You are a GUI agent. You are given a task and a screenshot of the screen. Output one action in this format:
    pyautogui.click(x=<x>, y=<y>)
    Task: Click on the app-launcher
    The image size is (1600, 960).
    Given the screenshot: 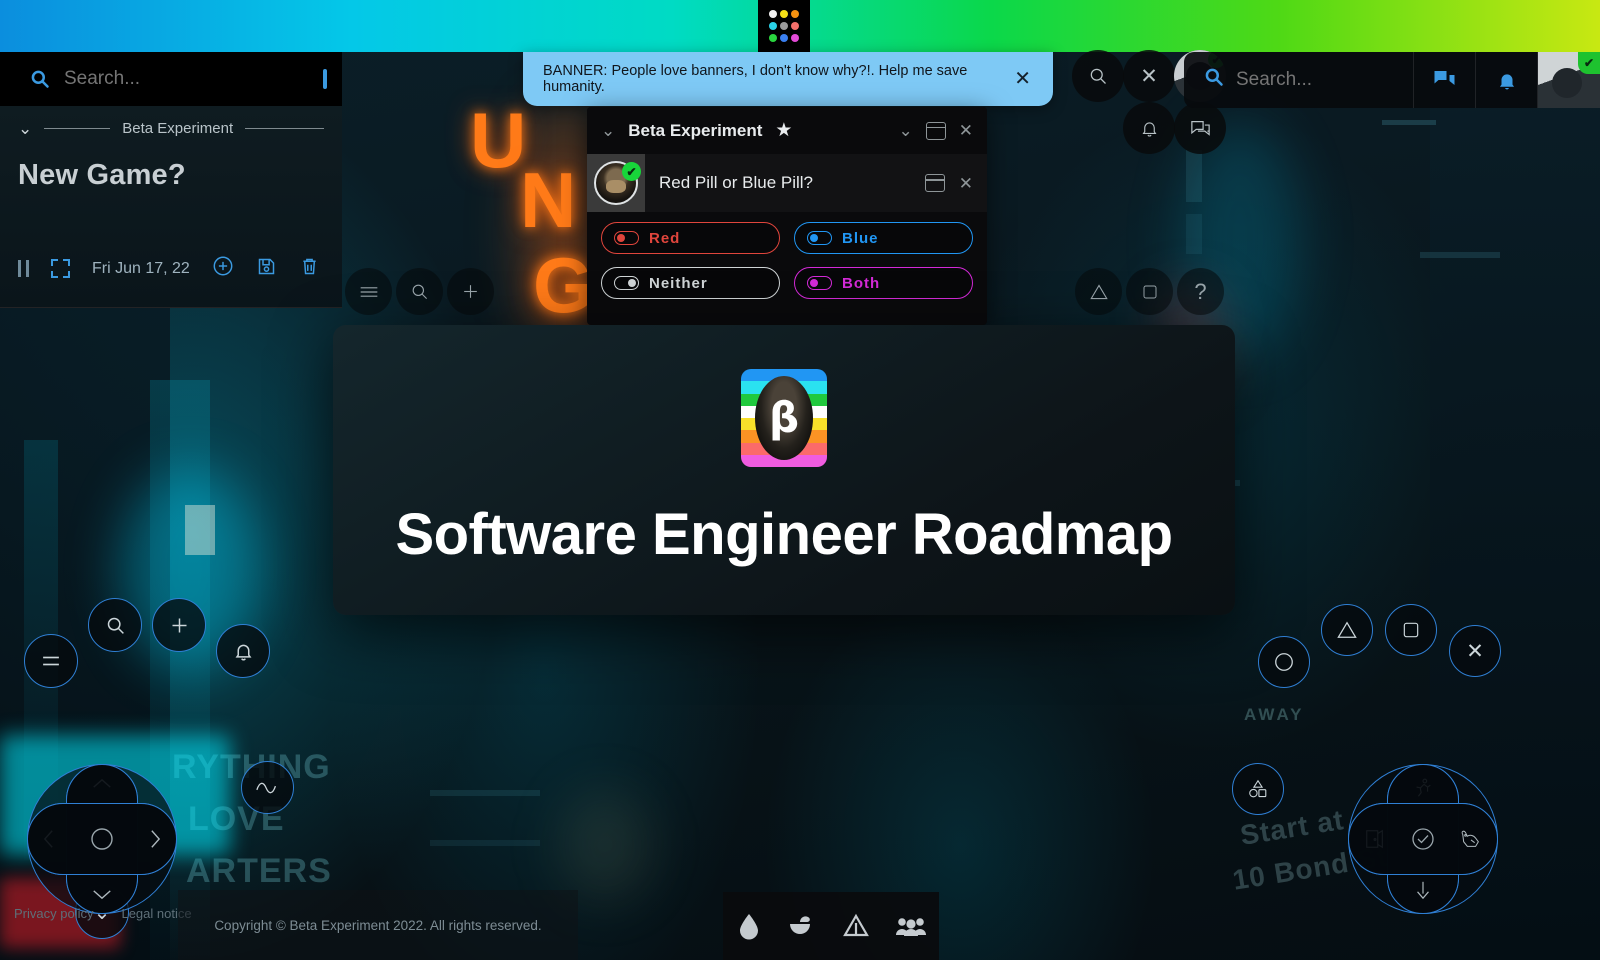 What is the action you would take?
    pyautogui.click(x=784, y=26)
    